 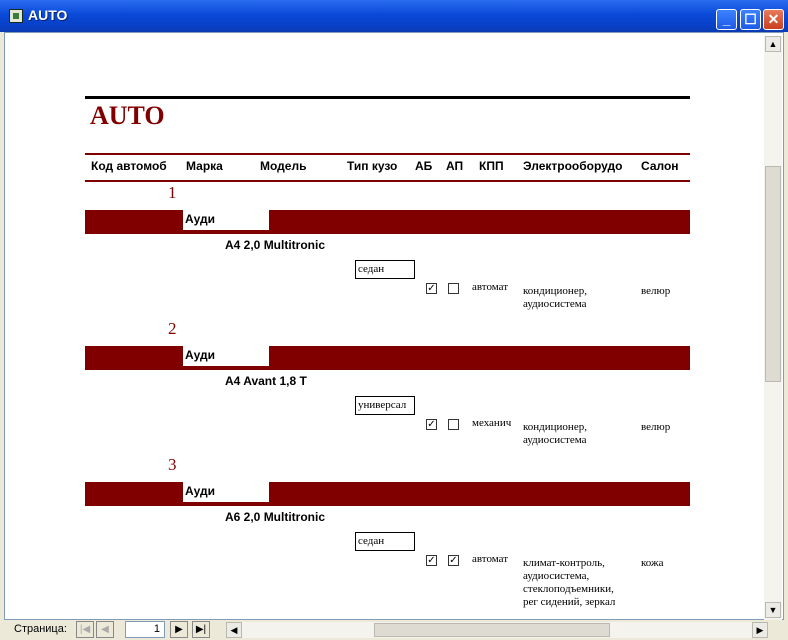 What do you see at coordinates (491, 166) in the screenshot?
I see `column-header-kpp: КПП` at bounding box center [491, 166].